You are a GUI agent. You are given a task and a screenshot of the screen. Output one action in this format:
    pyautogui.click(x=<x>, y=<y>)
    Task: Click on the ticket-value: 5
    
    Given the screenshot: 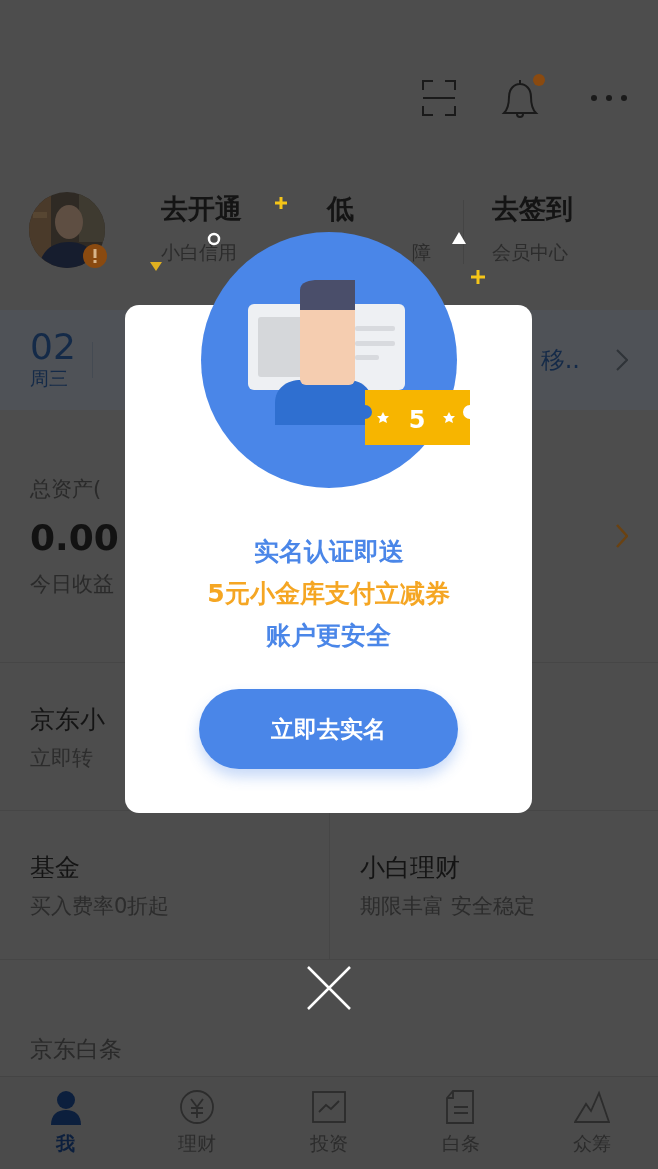 What is the action you would take?
    pyautogui.click(x=417, y=420)
    